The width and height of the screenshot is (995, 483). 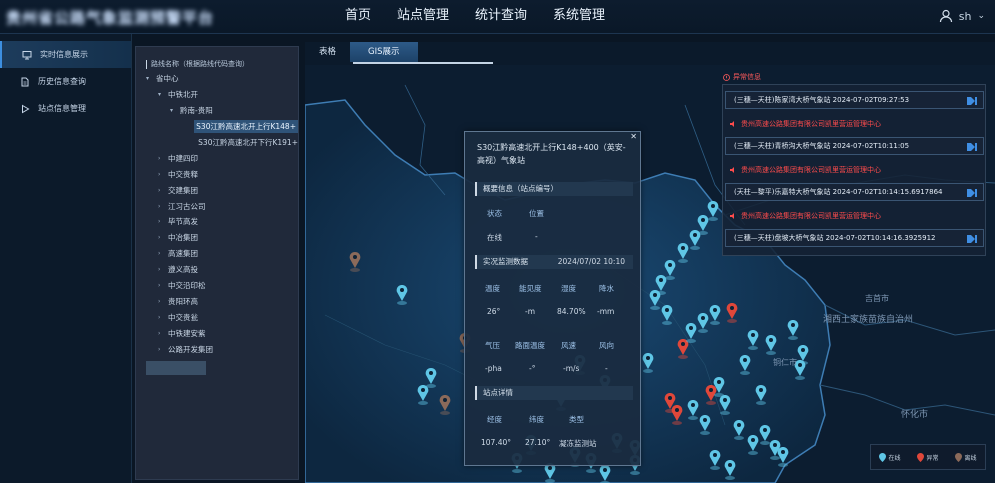 I want to click on tab-table: 表格, so click(x=327, y=52).